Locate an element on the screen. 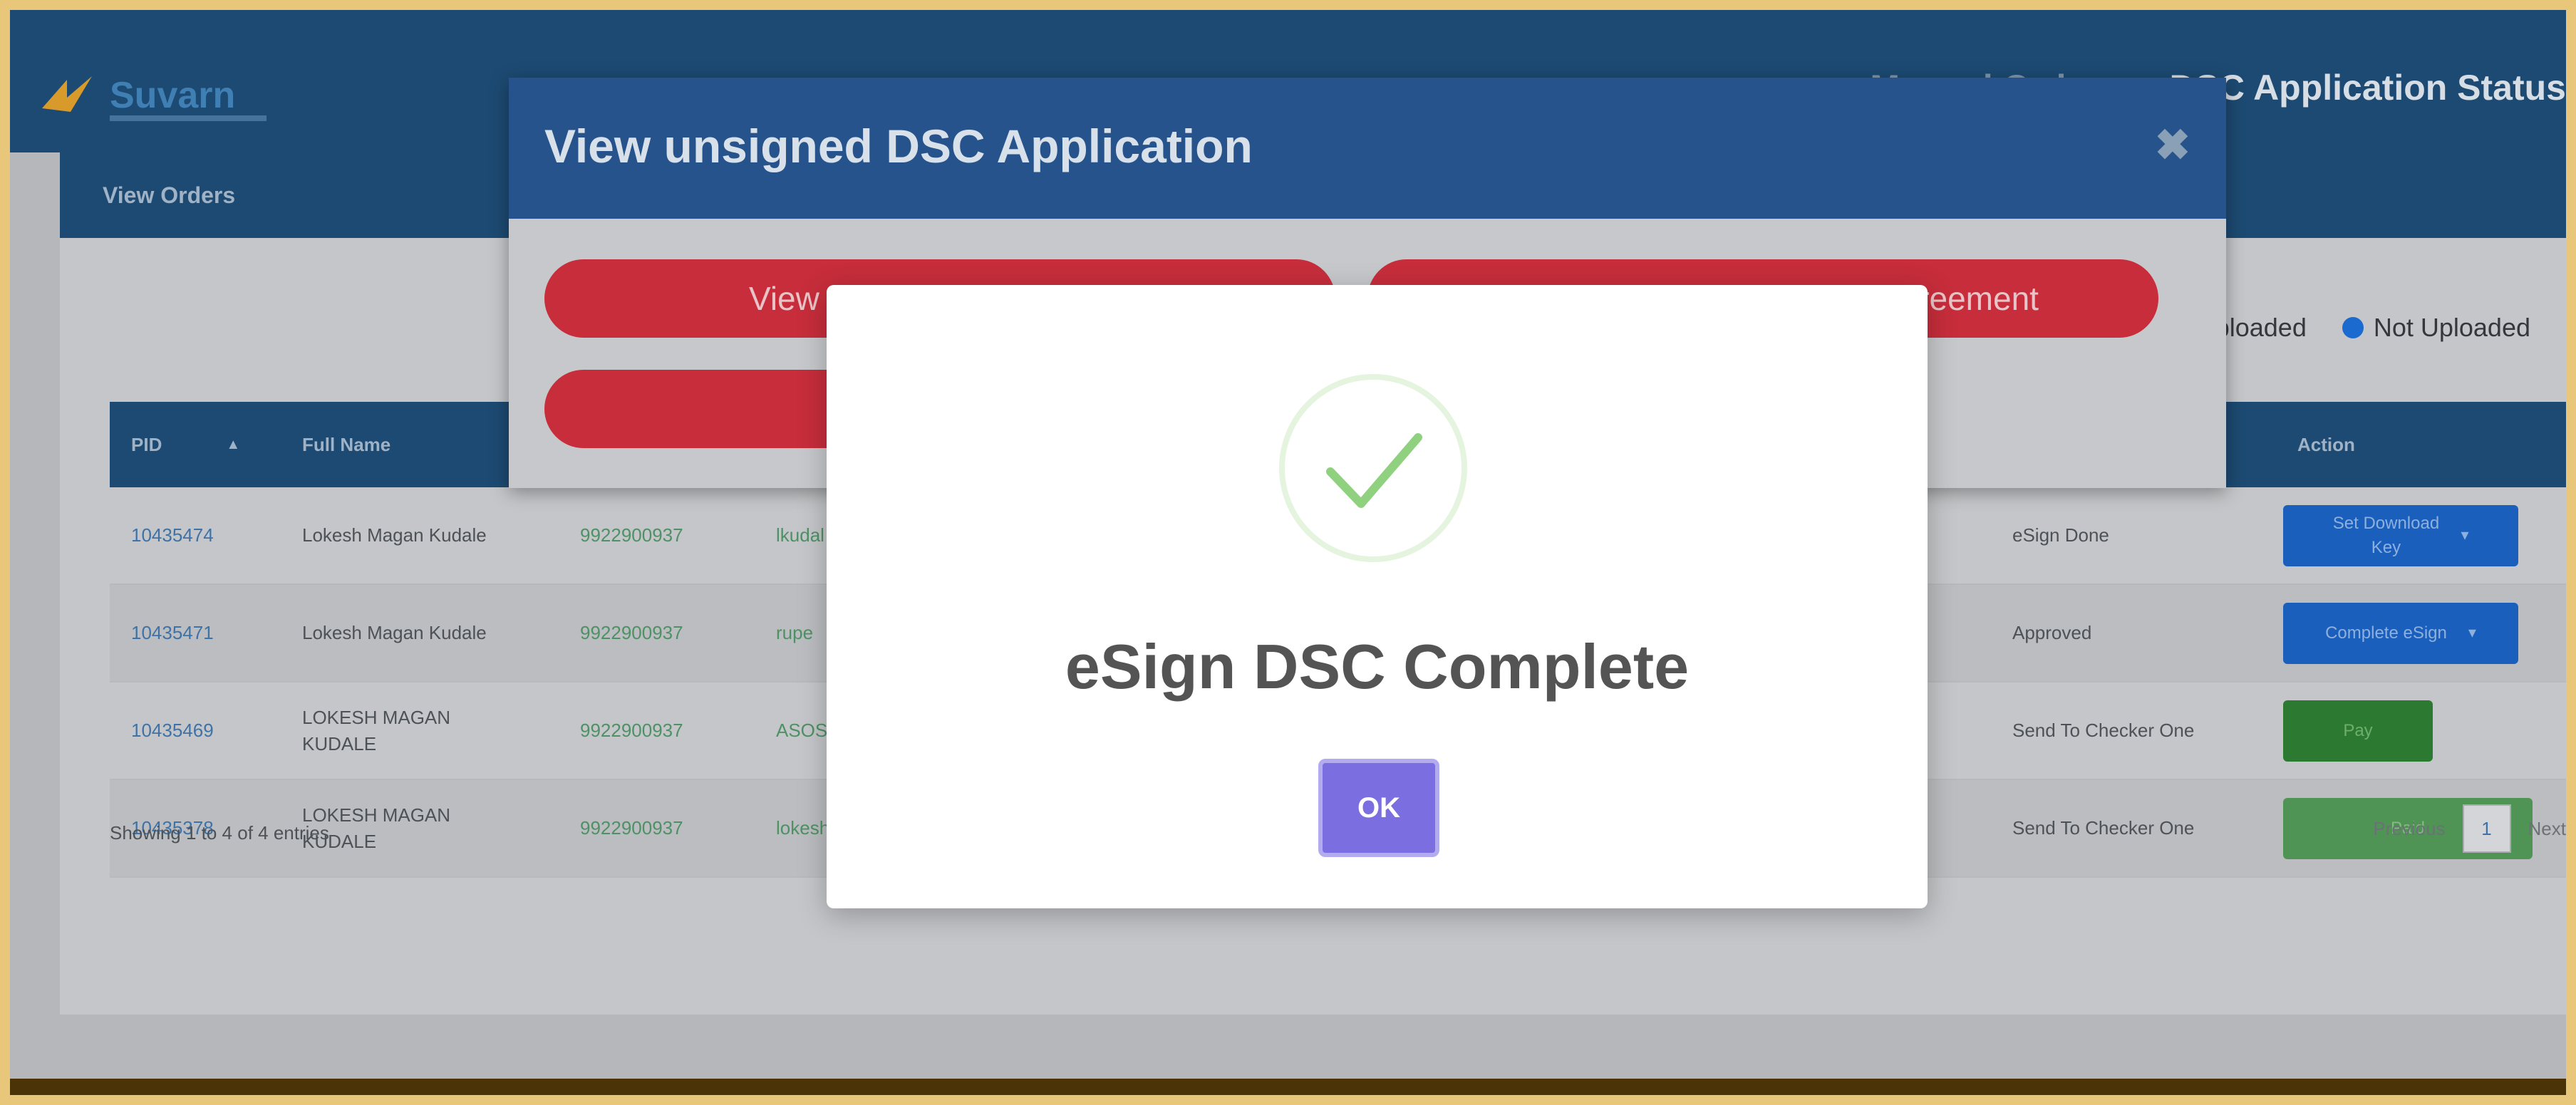  success-check-icon is located at coordinates (1373, 468).